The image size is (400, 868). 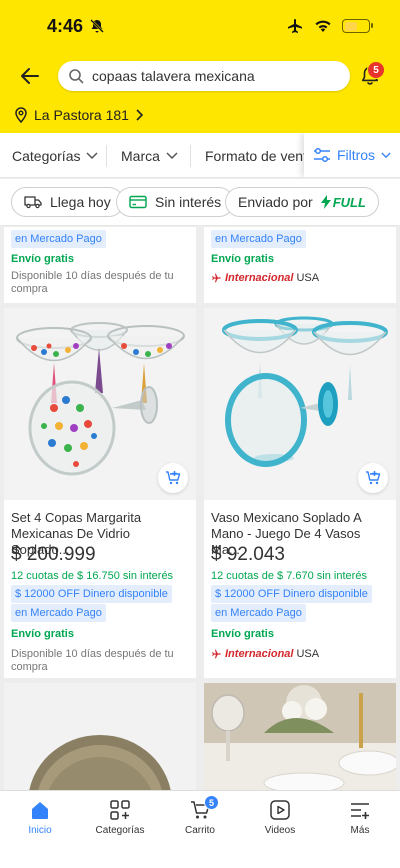 What do you see at coordinates (280, 830) in the screenshot?
I see `tab-videos-label: Videos` at bounding box center [280, 830].